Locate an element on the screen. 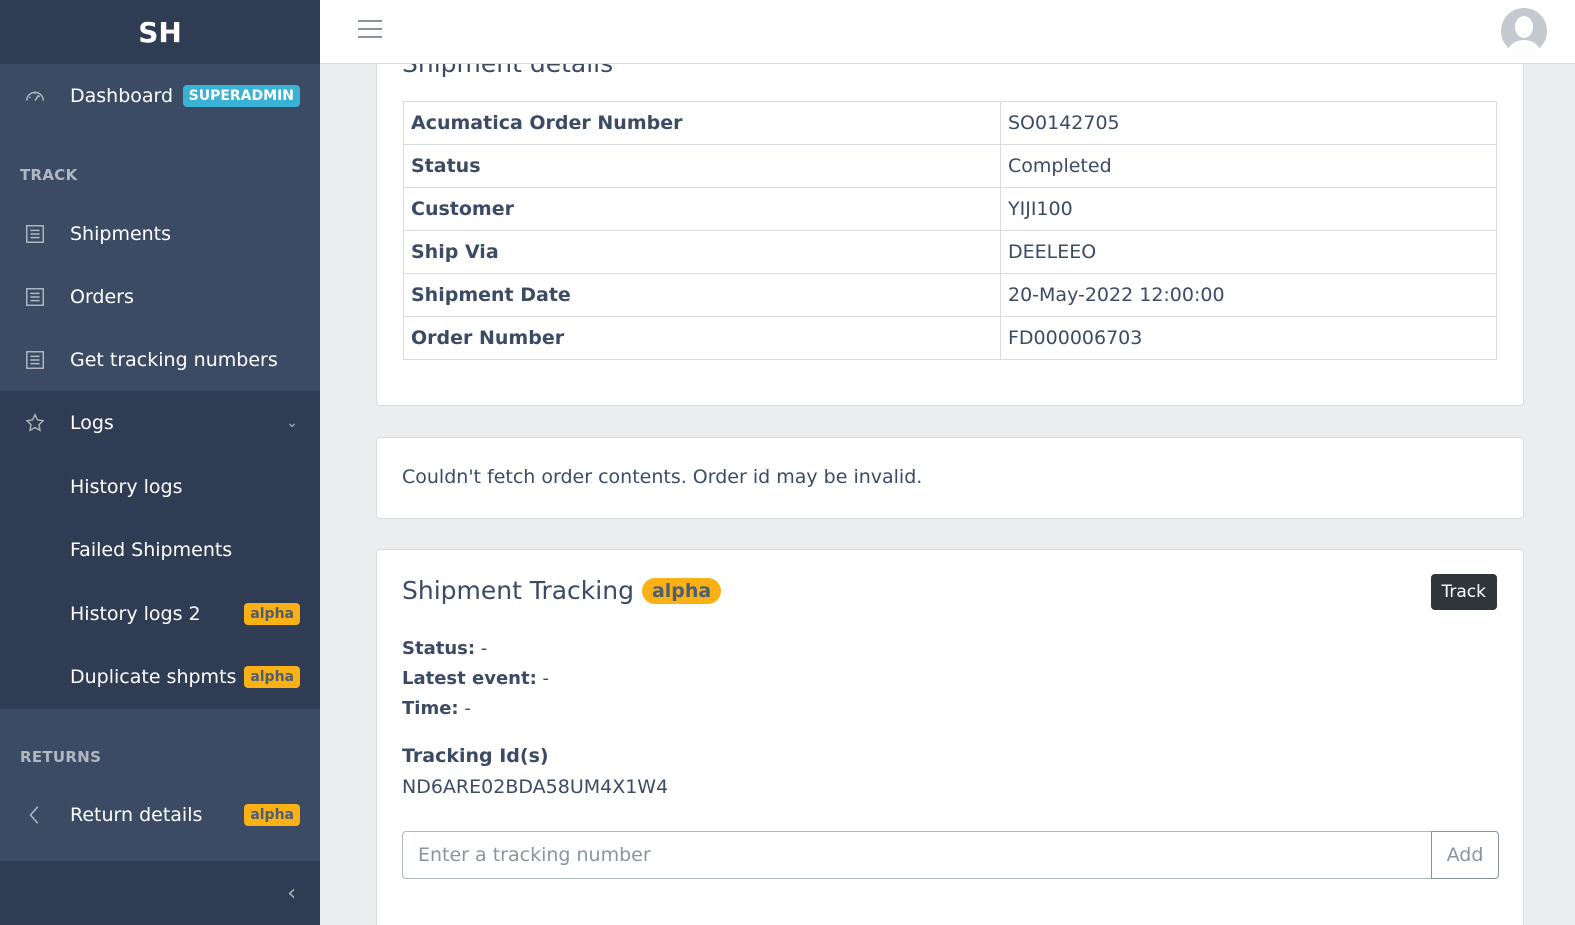  sidebar-item-label: Logs is located at coordinates (92, 423).